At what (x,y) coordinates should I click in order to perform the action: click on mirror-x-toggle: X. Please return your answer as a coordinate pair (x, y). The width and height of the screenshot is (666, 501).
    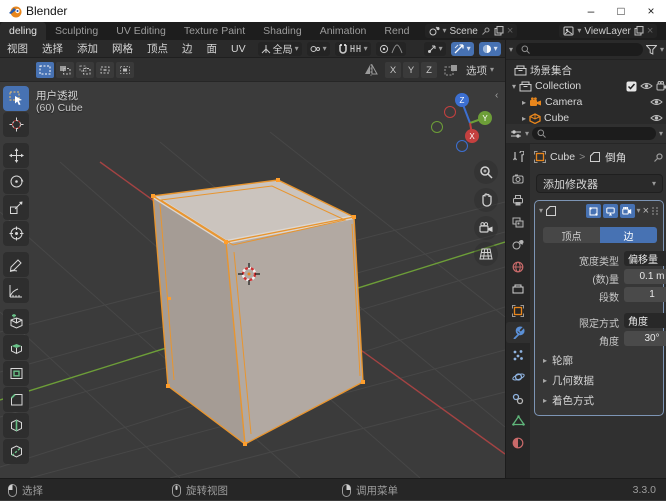
    Looking at the image, I should click on (393, 70).